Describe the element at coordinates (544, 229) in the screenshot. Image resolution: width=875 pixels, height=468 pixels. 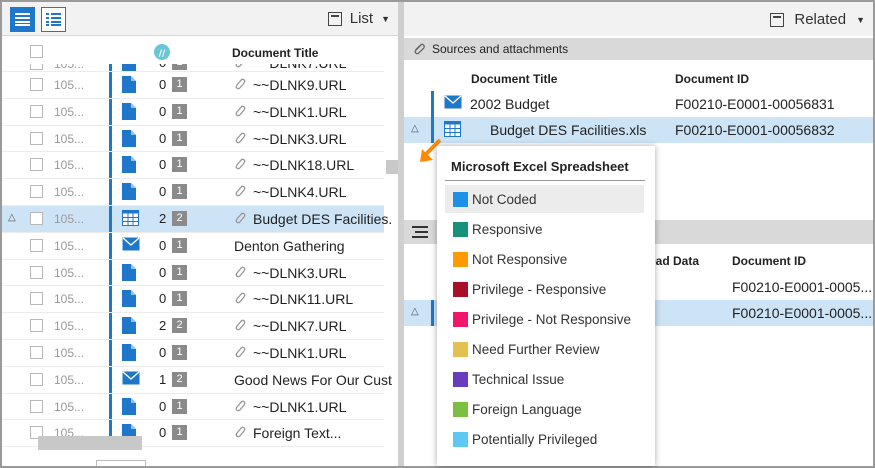
I see `coding-option: Responsive` at that location.